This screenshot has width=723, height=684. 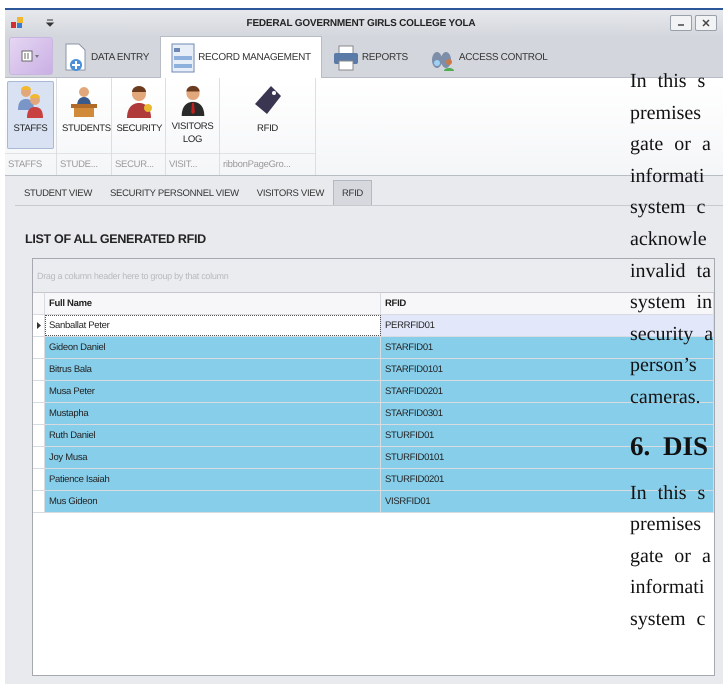 What do you see at coordinates (241, 57) in the screenshot?
I see `ribbon-tab: RECORD MANAGEMENT` at bounding box center [241, 57].